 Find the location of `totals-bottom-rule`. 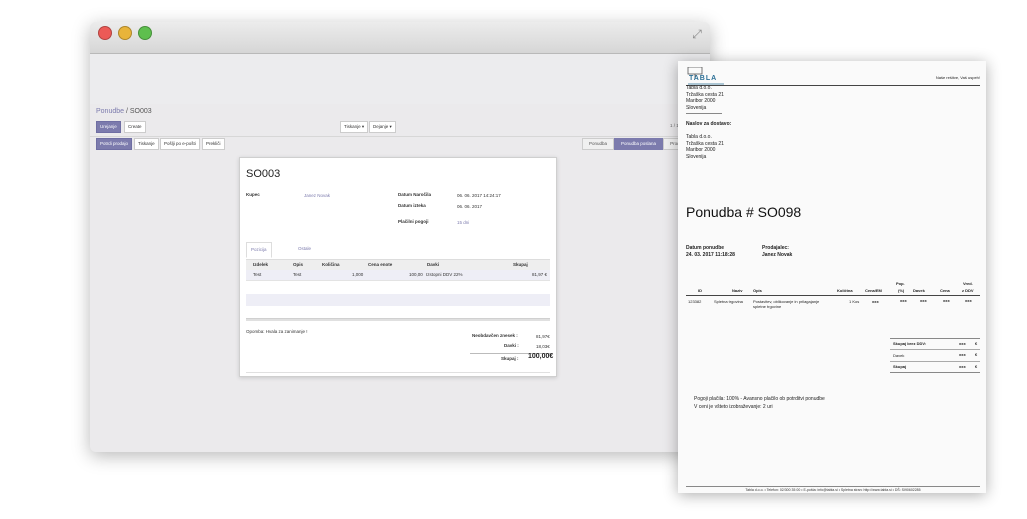

totals-bottom-rule is located at coordinates (935, 372).